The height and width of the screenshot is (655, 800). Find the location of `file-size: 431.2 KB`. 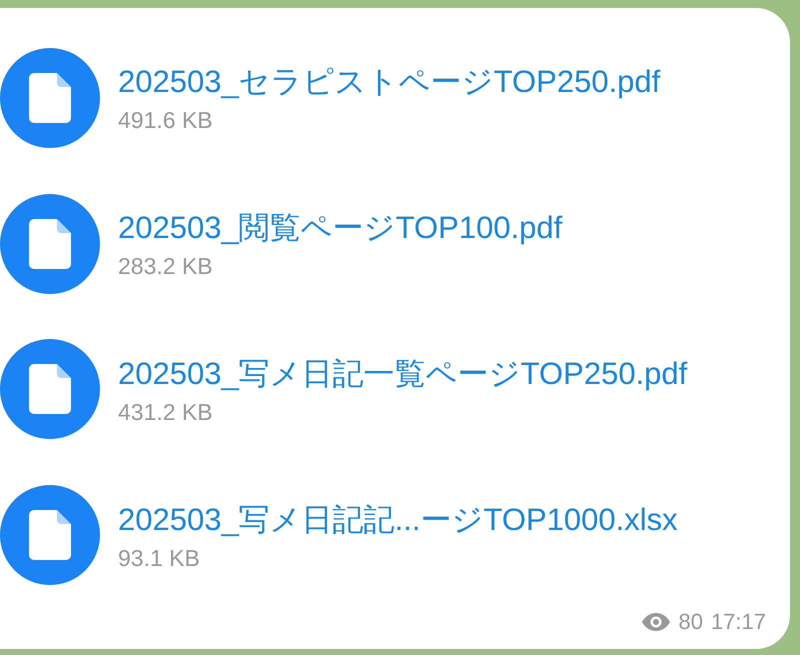

file-size: 431.2 KB is located at coordinates (166, 412).